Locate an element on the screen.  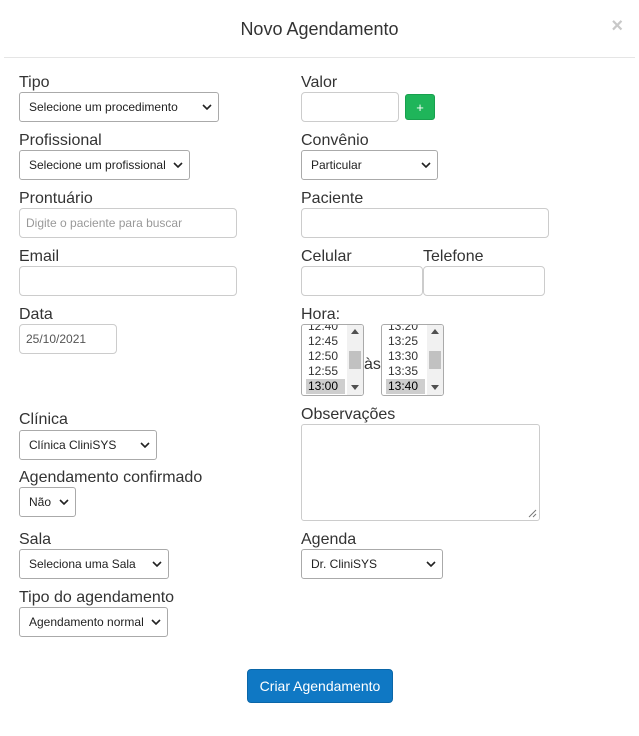
tipo-label: Tipo is located at coordinates (34, 82).